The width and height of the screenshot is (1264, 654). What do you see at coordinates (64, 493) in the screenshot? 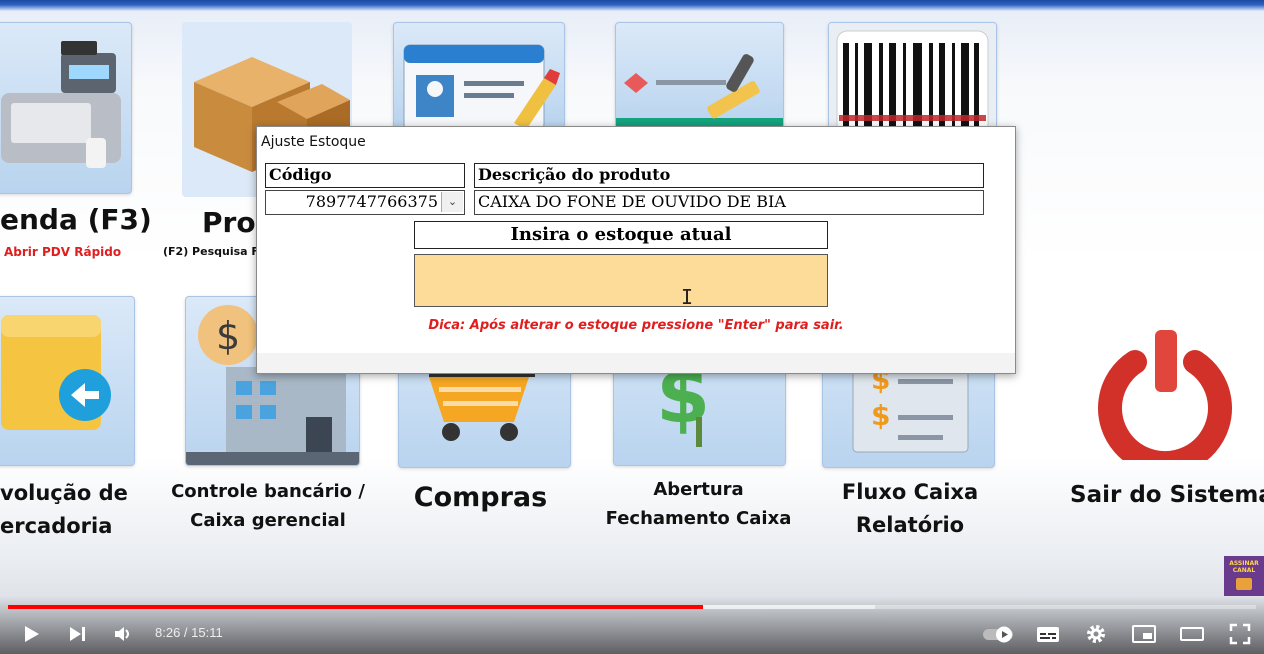
I see `devolucao-label-line1: volução de` at bounding box center [64, 493].